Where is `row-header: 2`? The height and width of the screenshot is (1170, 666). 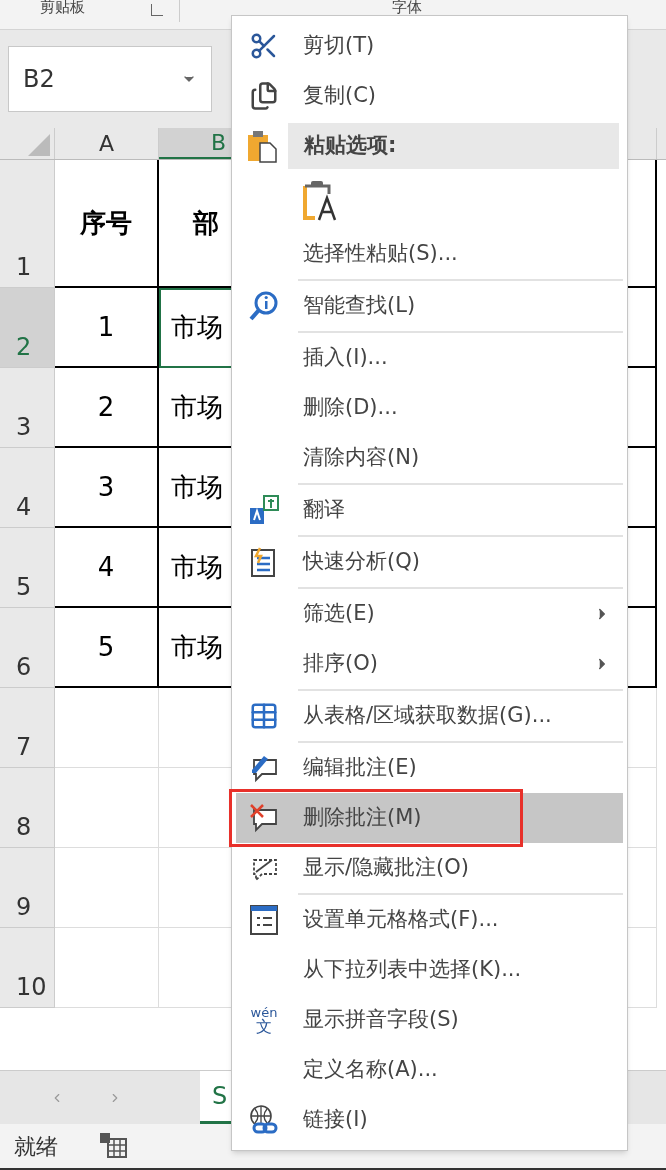
row-header: 2 is located at coordinates (27, 328).